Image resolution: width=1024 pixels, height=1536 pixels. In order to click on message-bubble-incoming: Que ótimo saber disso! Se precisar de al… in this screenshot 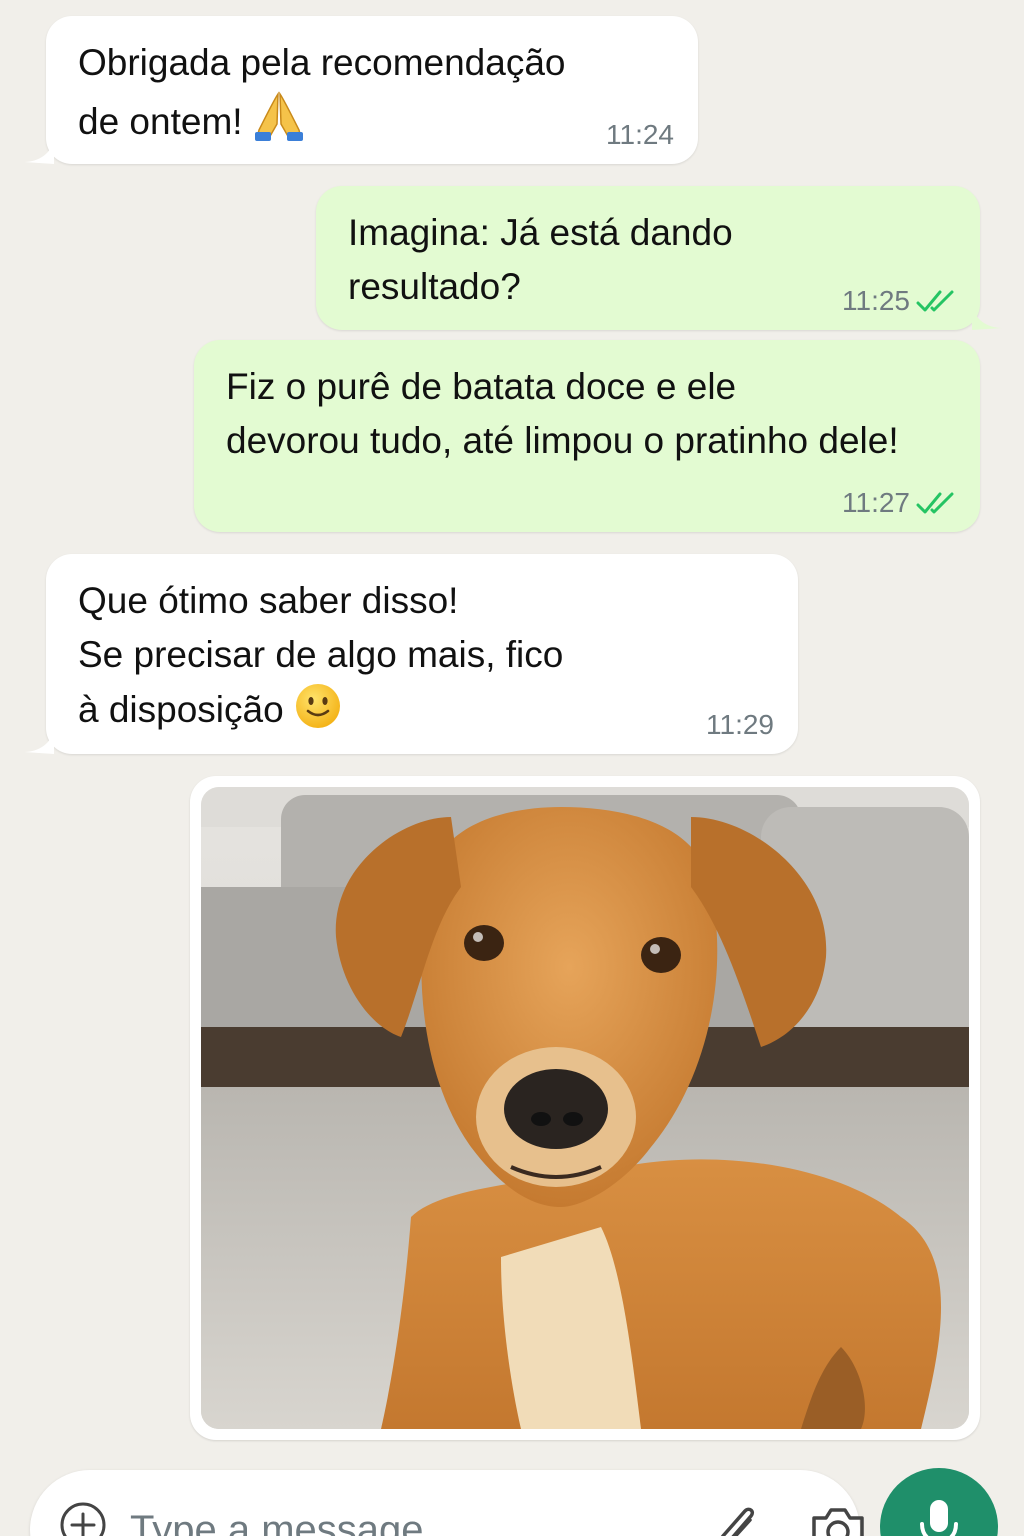, I will do `click(411, 654)`.